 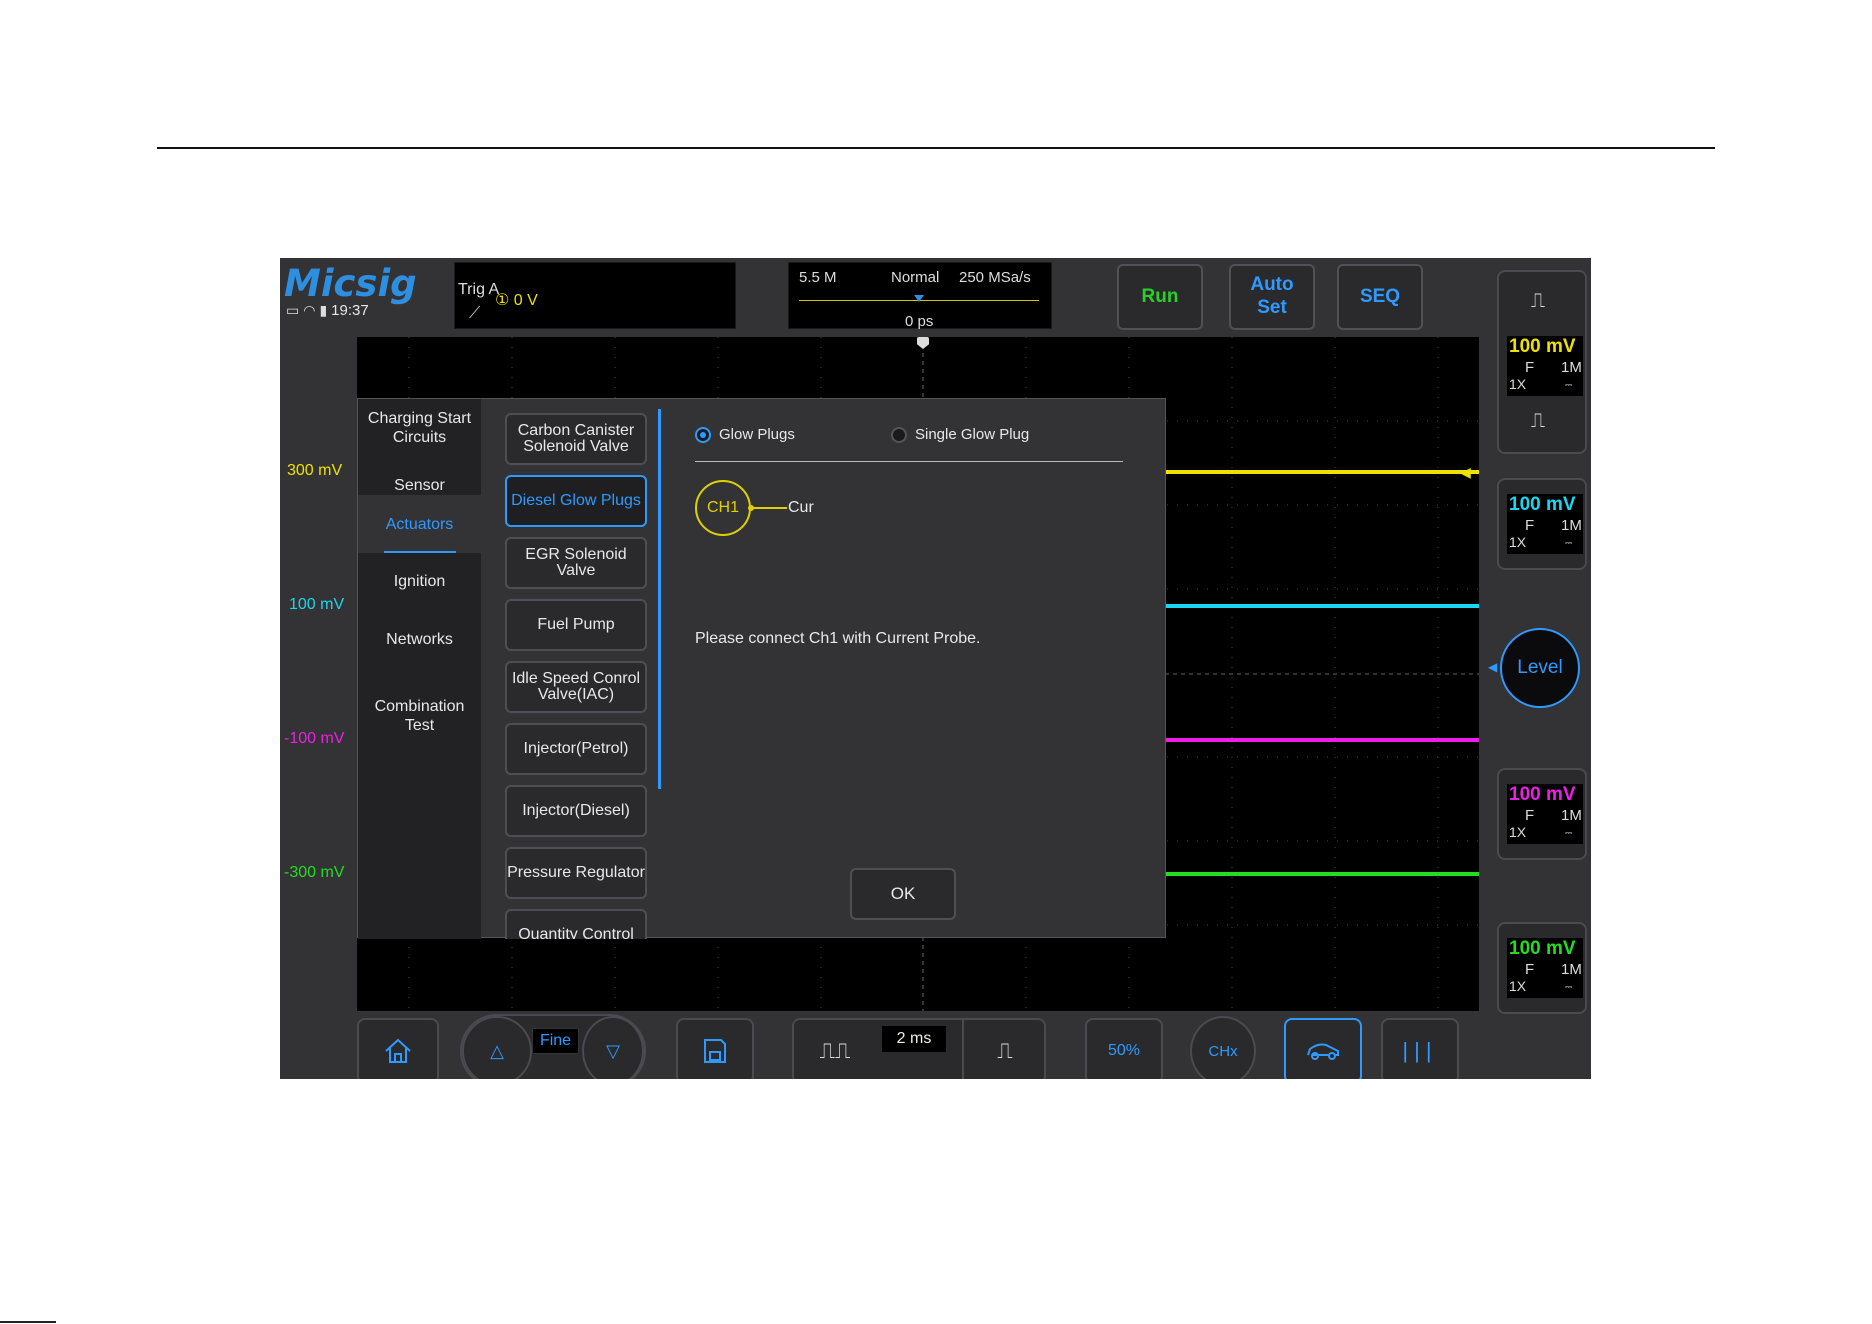 I want to click on ok-button: OK, so click(x=903, y=894).